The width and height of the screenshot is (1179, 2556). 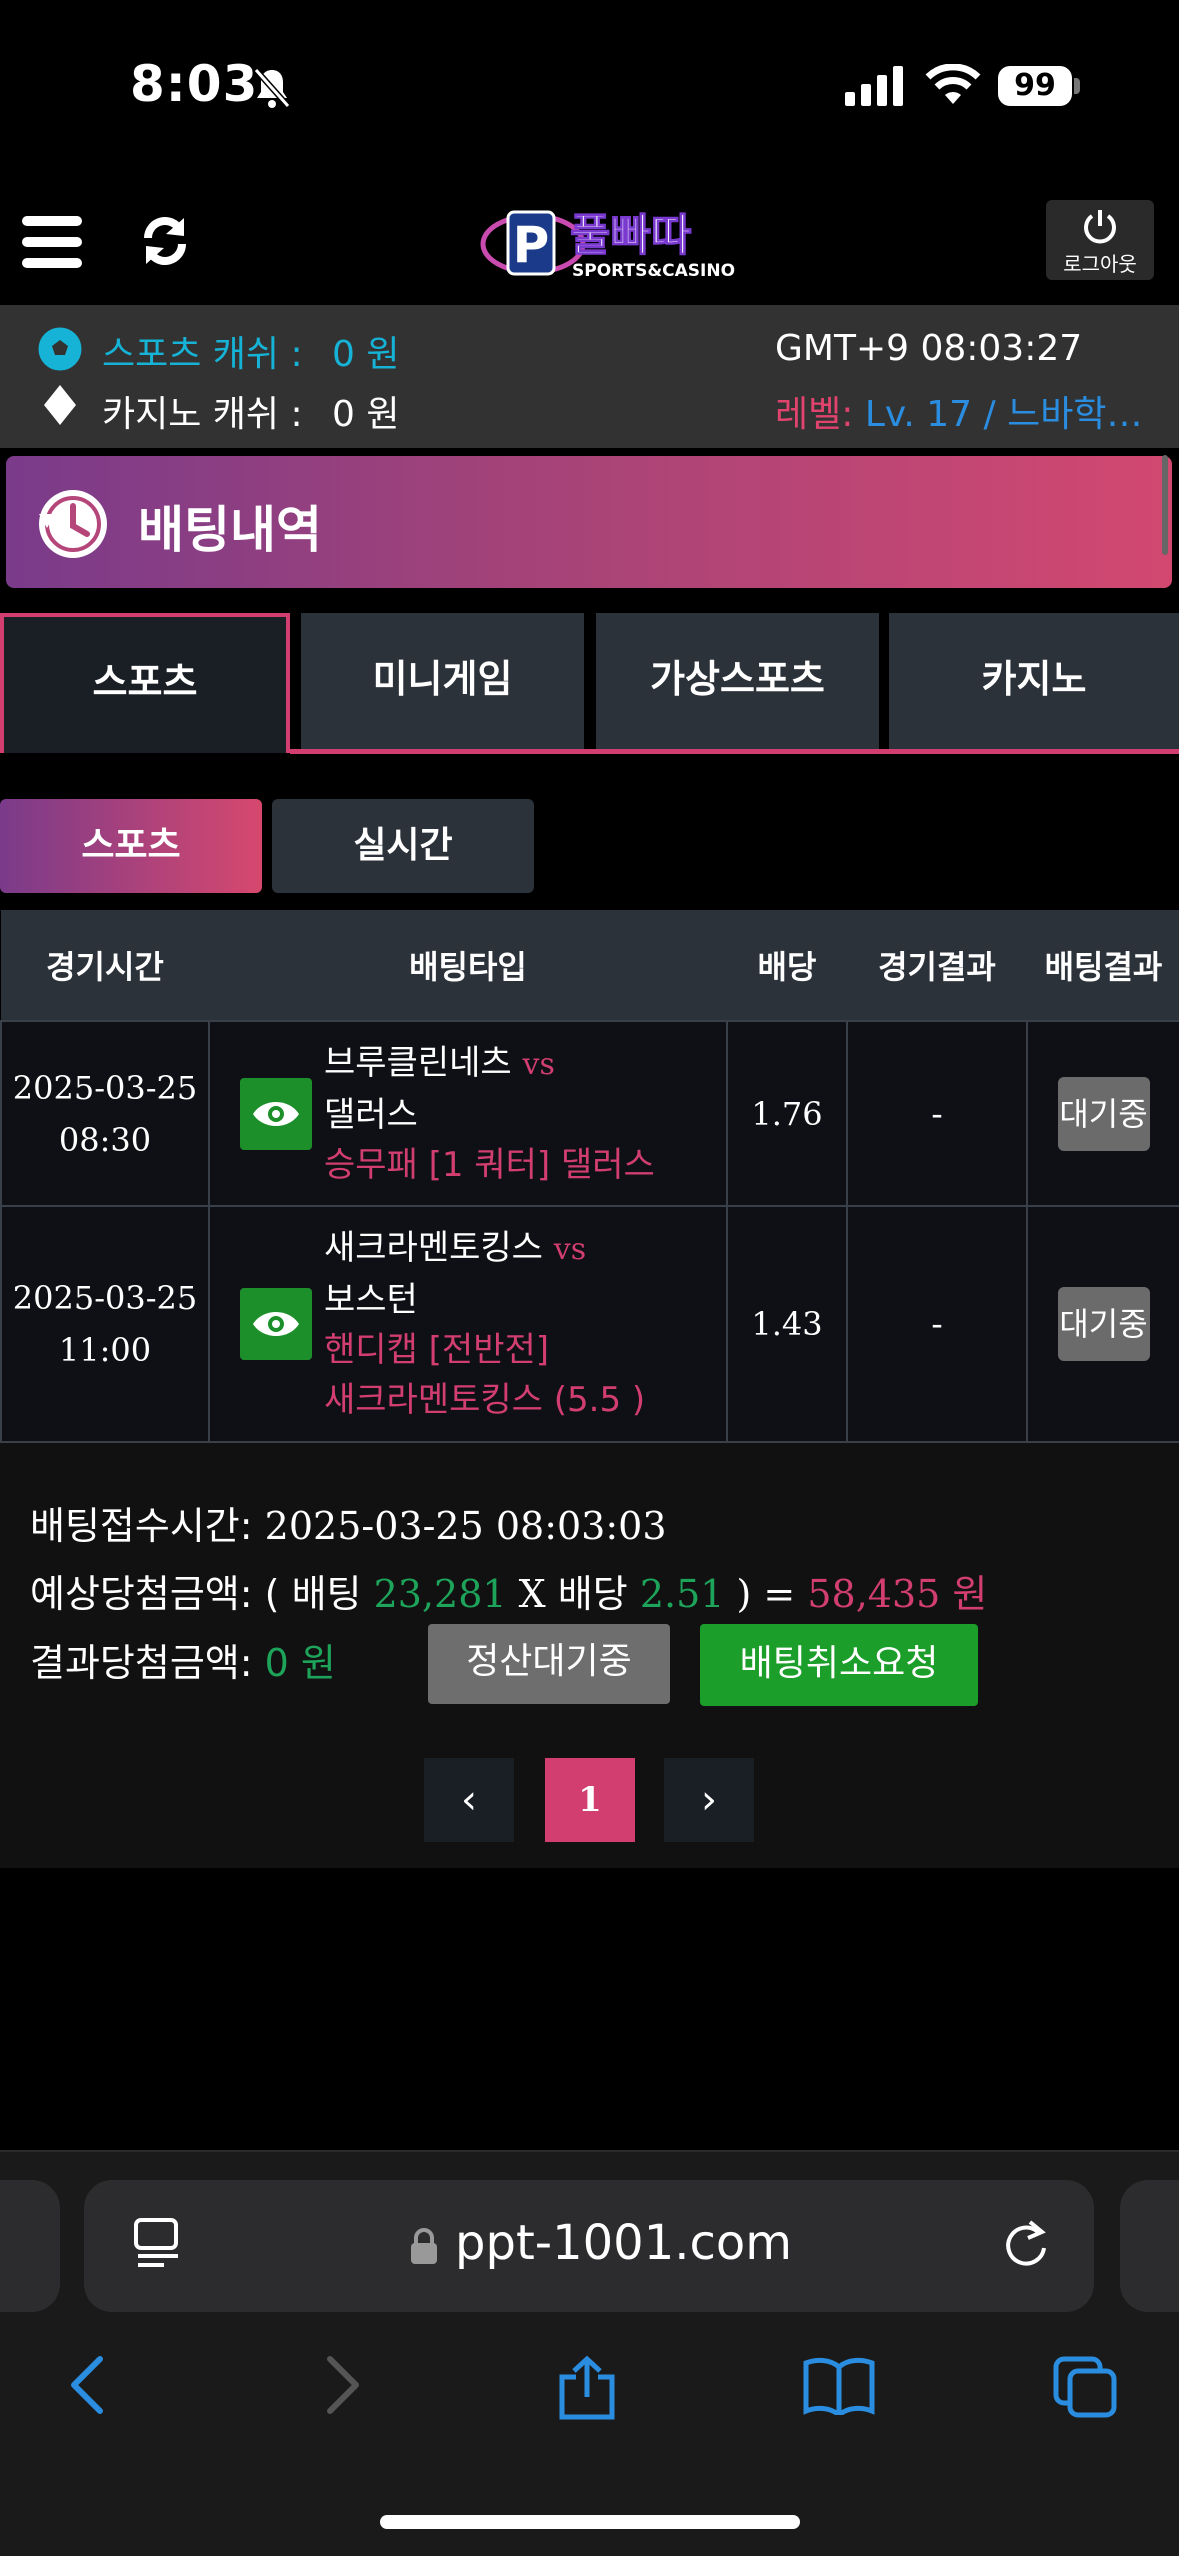 I want to click on away-team: 댈러스, so click(x=371, y=1114).